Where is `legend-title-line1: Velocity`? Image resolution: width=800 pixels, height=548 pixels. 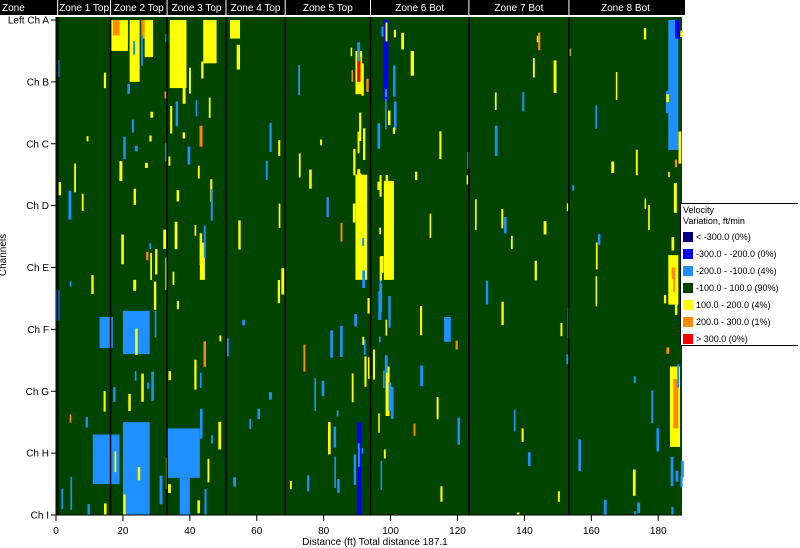
legend-title-line1: Velocity is located at coordinates (699, 210).